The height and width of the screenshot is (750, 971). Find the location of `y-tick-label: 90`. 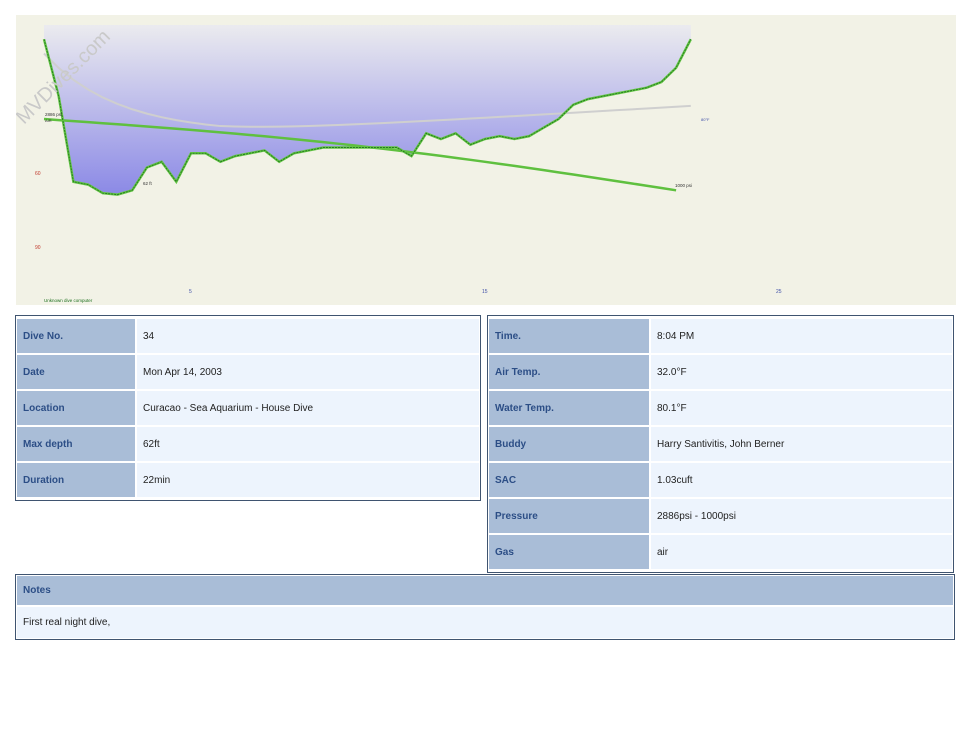

y-tick-label: 90 is located at coordinates (38, 248).